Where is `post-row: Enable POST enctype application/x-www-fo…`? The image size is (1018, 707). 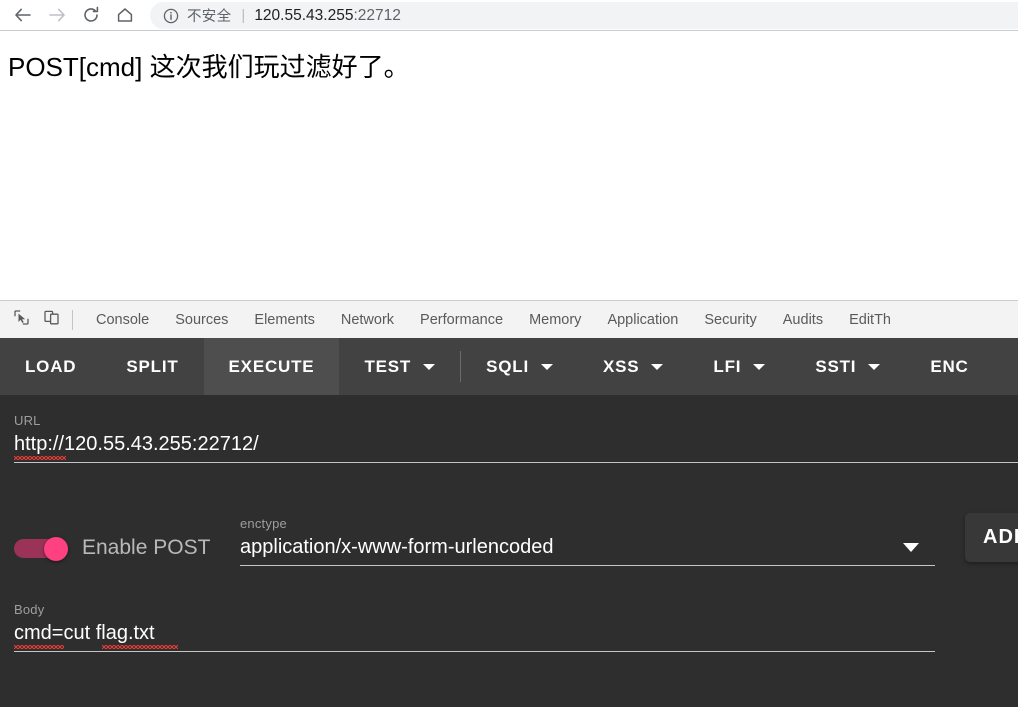
post-row: Enable POST enctype application/x-www-fo… is located at coordinates (509, 539).